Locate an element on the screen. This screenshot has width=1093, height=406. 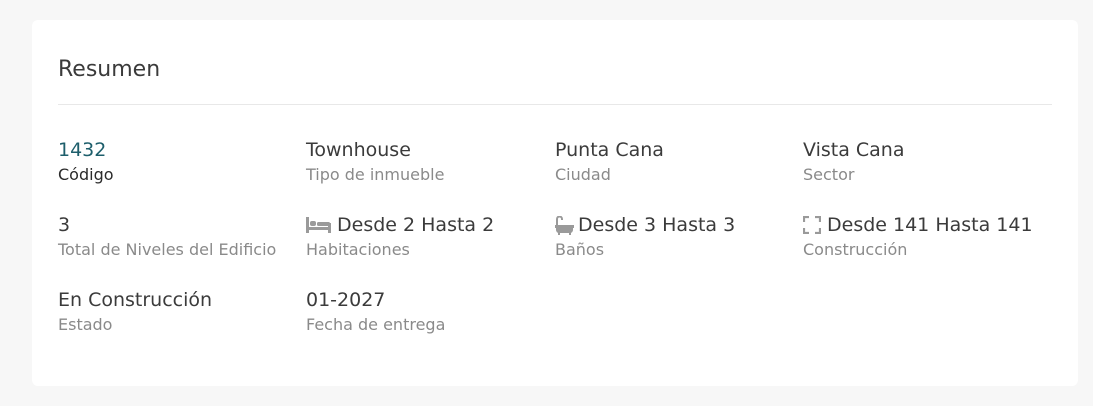
sector-item: Vista Cana Sector is located at coordinates (923, 161).